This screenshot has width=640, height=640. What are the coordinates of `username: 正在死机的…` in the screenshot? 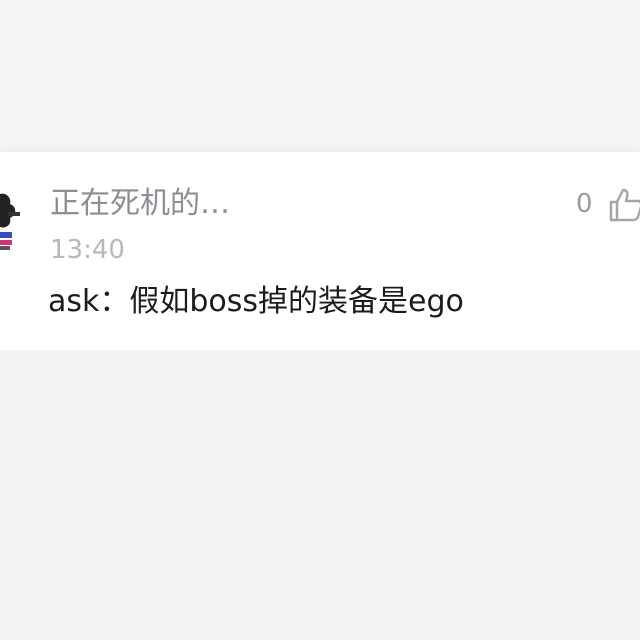 It's located at (140, 204).